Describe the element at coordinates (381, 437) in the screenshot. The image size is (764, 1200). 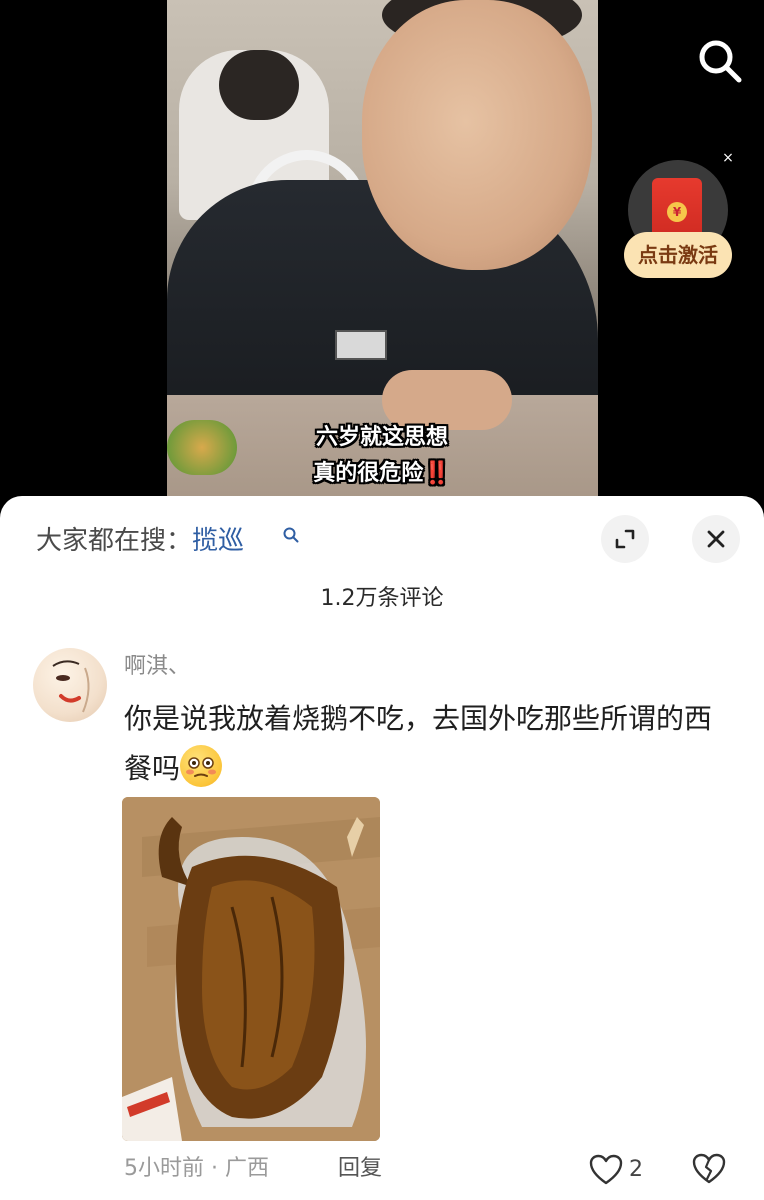
I see `video-subtitle-line-1: 六岁就这思想` at that location.